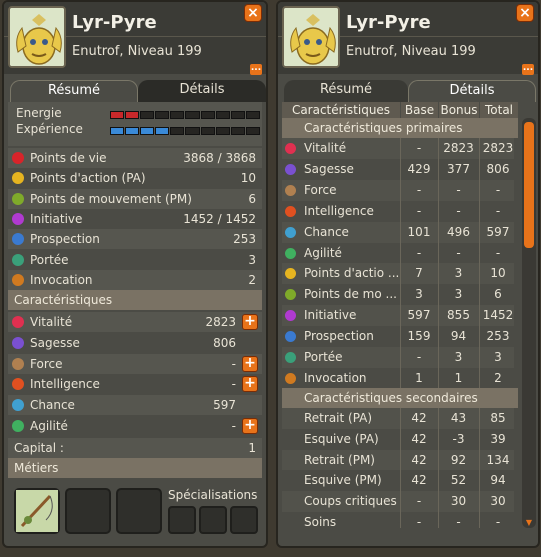  I want to click on secondary-bonus: 43, so click(458, 418).